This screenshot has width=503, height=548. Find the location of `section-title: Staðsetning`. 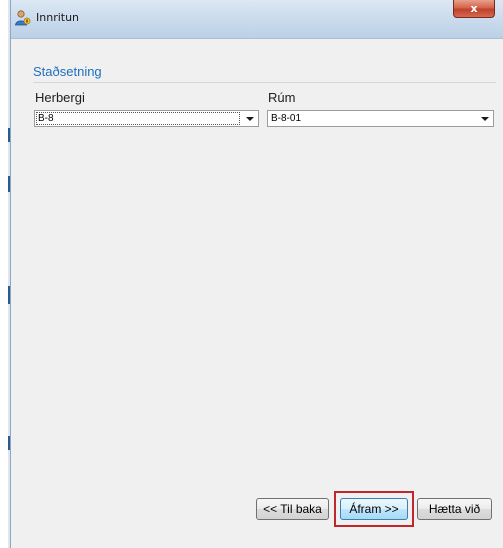

section-title: Staðsetning is located at coordinates (67, 71).